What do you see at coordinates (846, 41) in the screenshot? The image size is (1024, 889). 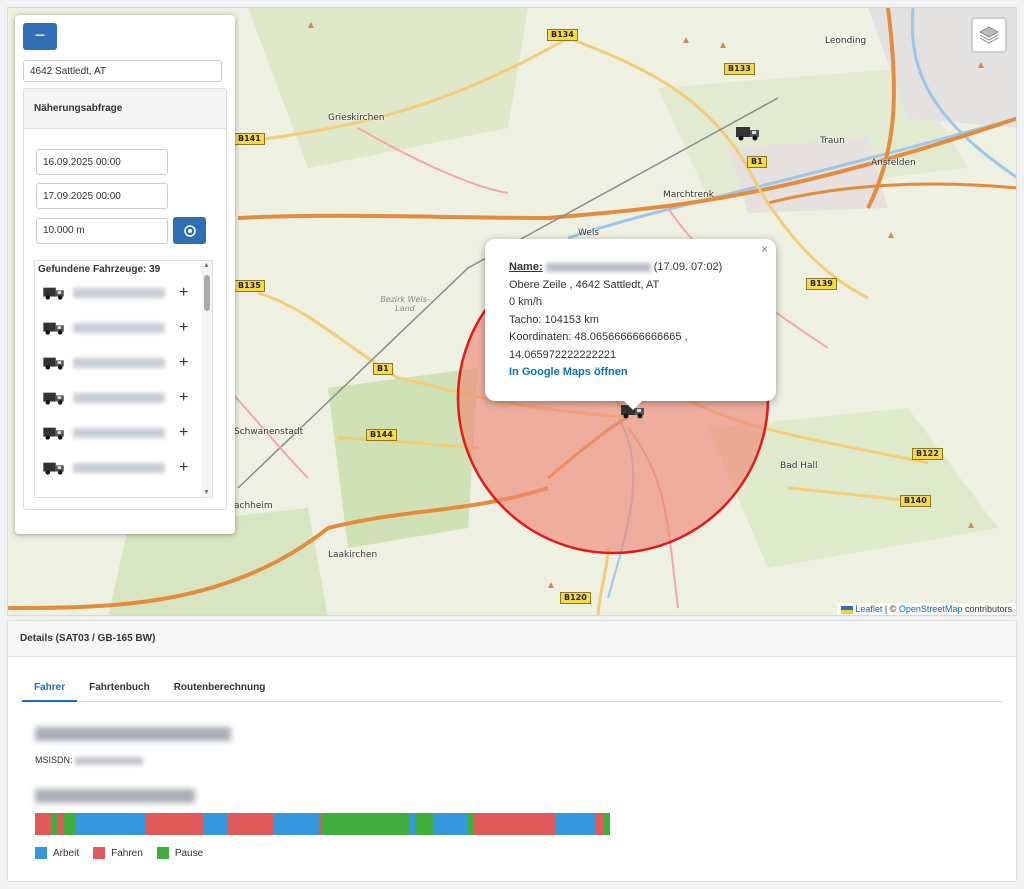 I see `town-leonding: Leonding` at bounding box center [846, 41].